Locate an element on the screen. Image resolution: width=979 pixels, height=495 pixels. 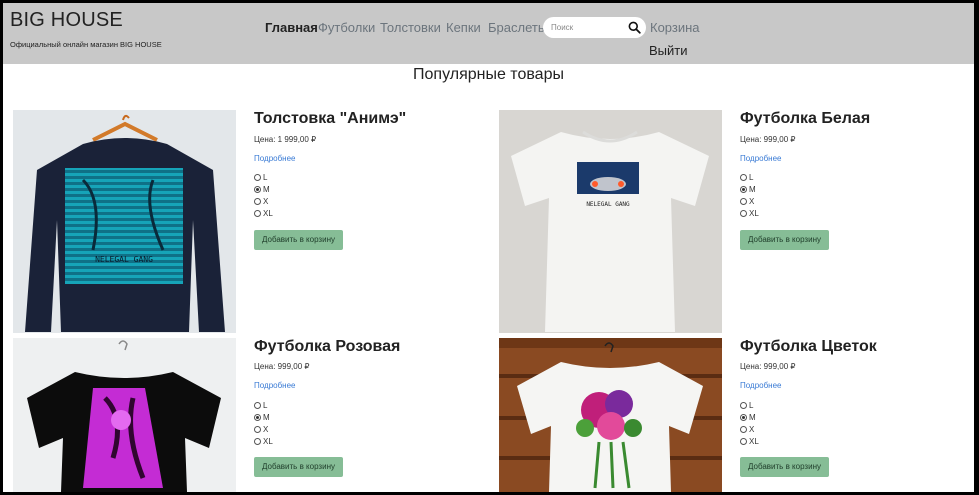
brand-logo: BIG HOUSE is located at coordinates (66, 20).